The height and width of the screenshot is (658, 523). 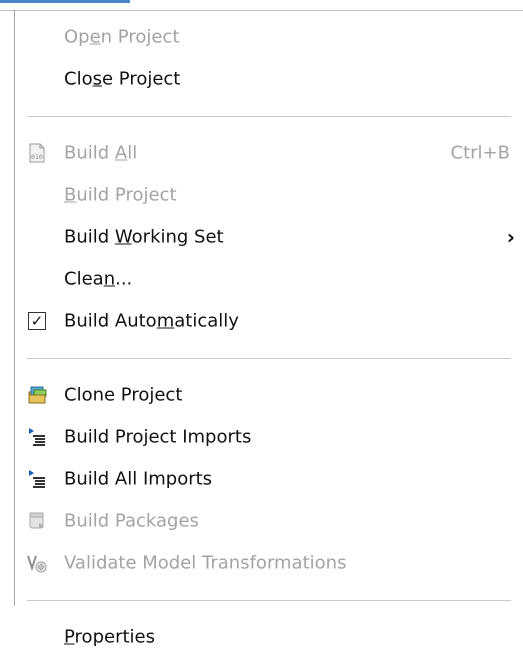 I want to click on menu-item-label: Properties, so click(x=109, y=637).